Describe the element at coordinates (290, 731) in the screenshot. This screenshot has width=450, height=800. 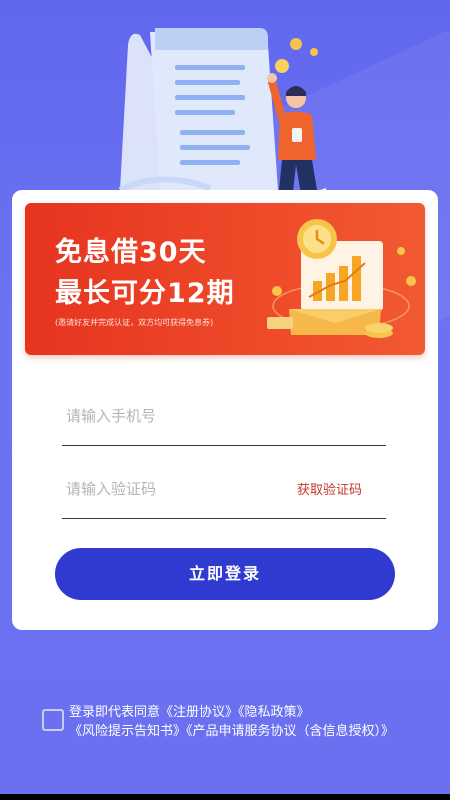
I see `link-service-agreement: 《产品申请服务协议（含信息授权）》` at that location.